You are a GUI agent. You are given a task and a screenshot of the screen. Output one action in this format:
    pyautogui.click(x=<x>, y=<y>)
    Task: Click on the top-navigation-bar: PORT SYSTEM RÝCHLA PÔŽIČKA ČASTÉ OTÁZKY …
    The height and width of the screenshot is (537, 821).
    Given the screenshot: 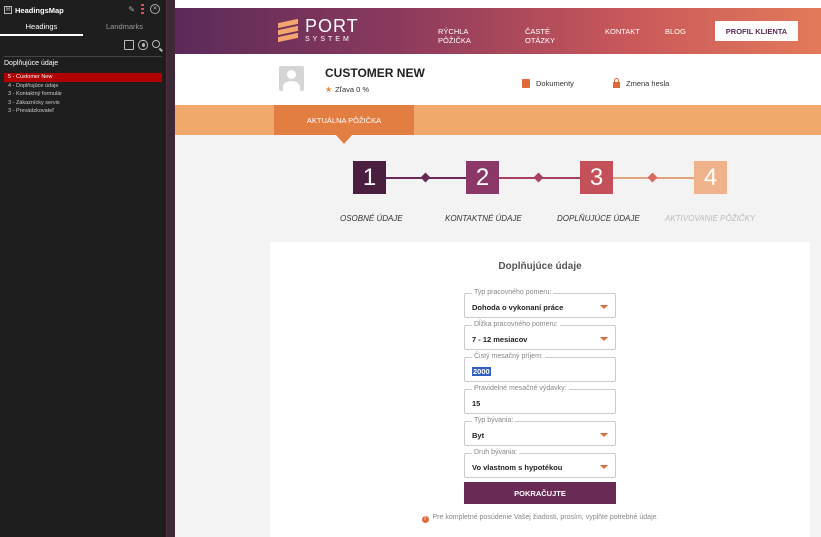 What is the action you would take?
    pyautogui.click(x=498, y=31)
    